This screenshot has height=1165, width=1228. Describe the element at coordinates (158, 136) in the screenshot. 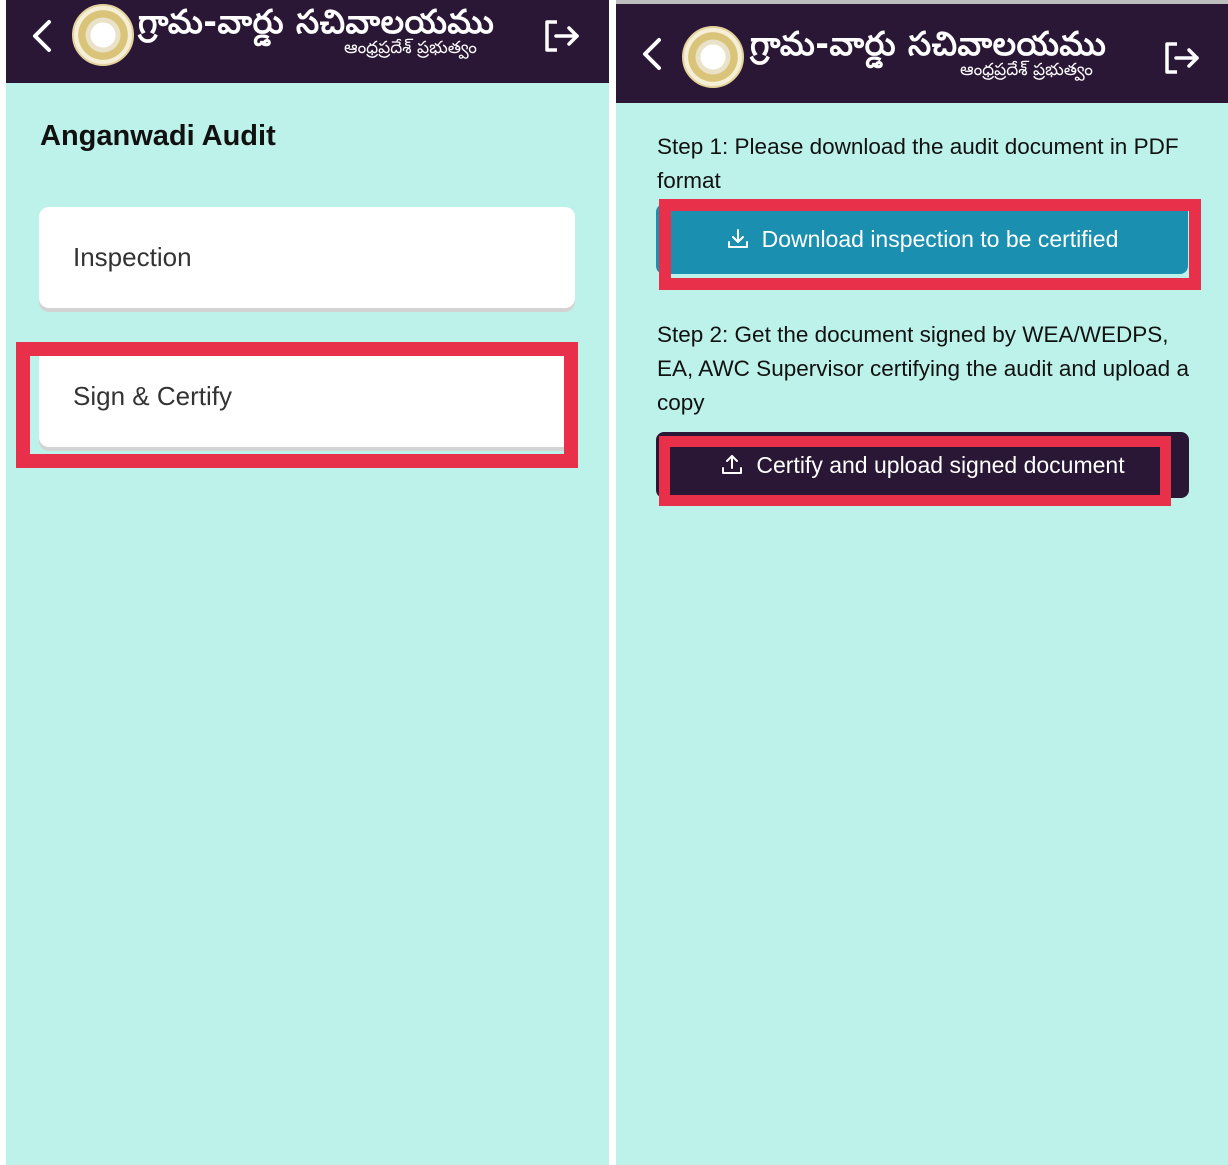

I see `page-title: Anganwadi Audit` at that location.